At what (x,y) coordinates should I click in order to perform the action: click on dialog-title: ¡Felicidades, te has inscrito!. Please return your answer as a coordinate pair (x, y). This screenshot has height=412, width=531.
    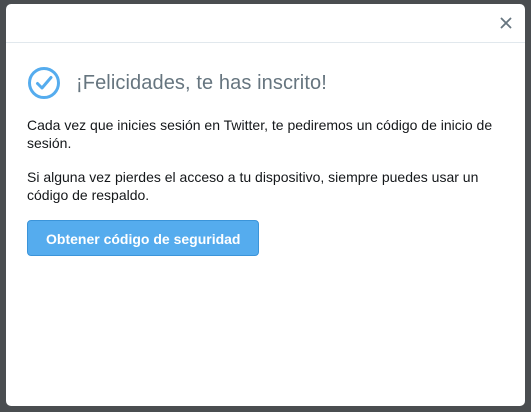
    Looking at the image, I should click on (201, 82).